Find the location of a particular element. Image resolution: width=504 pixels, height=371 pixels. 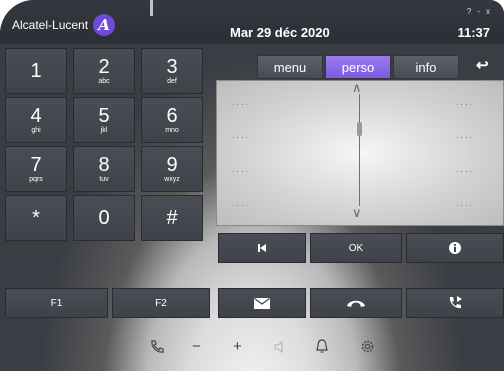

info-icon is located at coordinates (455, 248).